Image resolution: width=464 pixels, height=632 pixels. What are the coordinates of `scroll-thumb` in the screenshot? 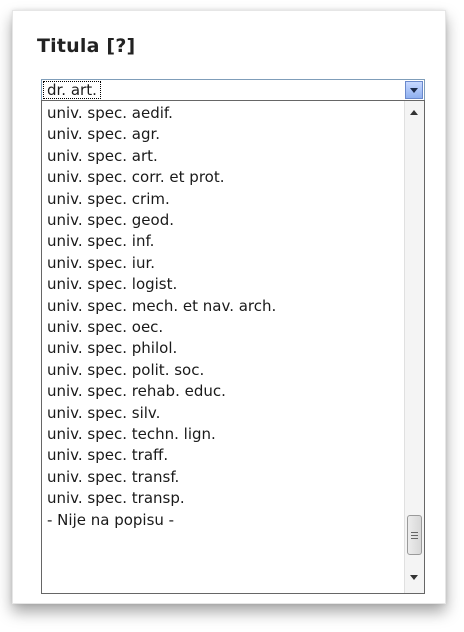 It's located at (414, 535).